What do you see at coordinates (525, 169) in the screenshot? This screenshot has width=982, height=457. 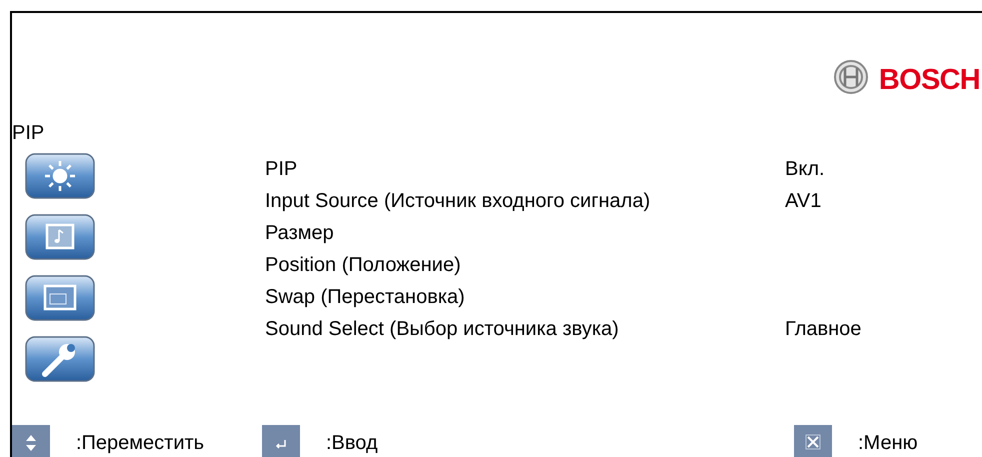 I see `menu-item-label: PIP` at bounding box center [525, 169].